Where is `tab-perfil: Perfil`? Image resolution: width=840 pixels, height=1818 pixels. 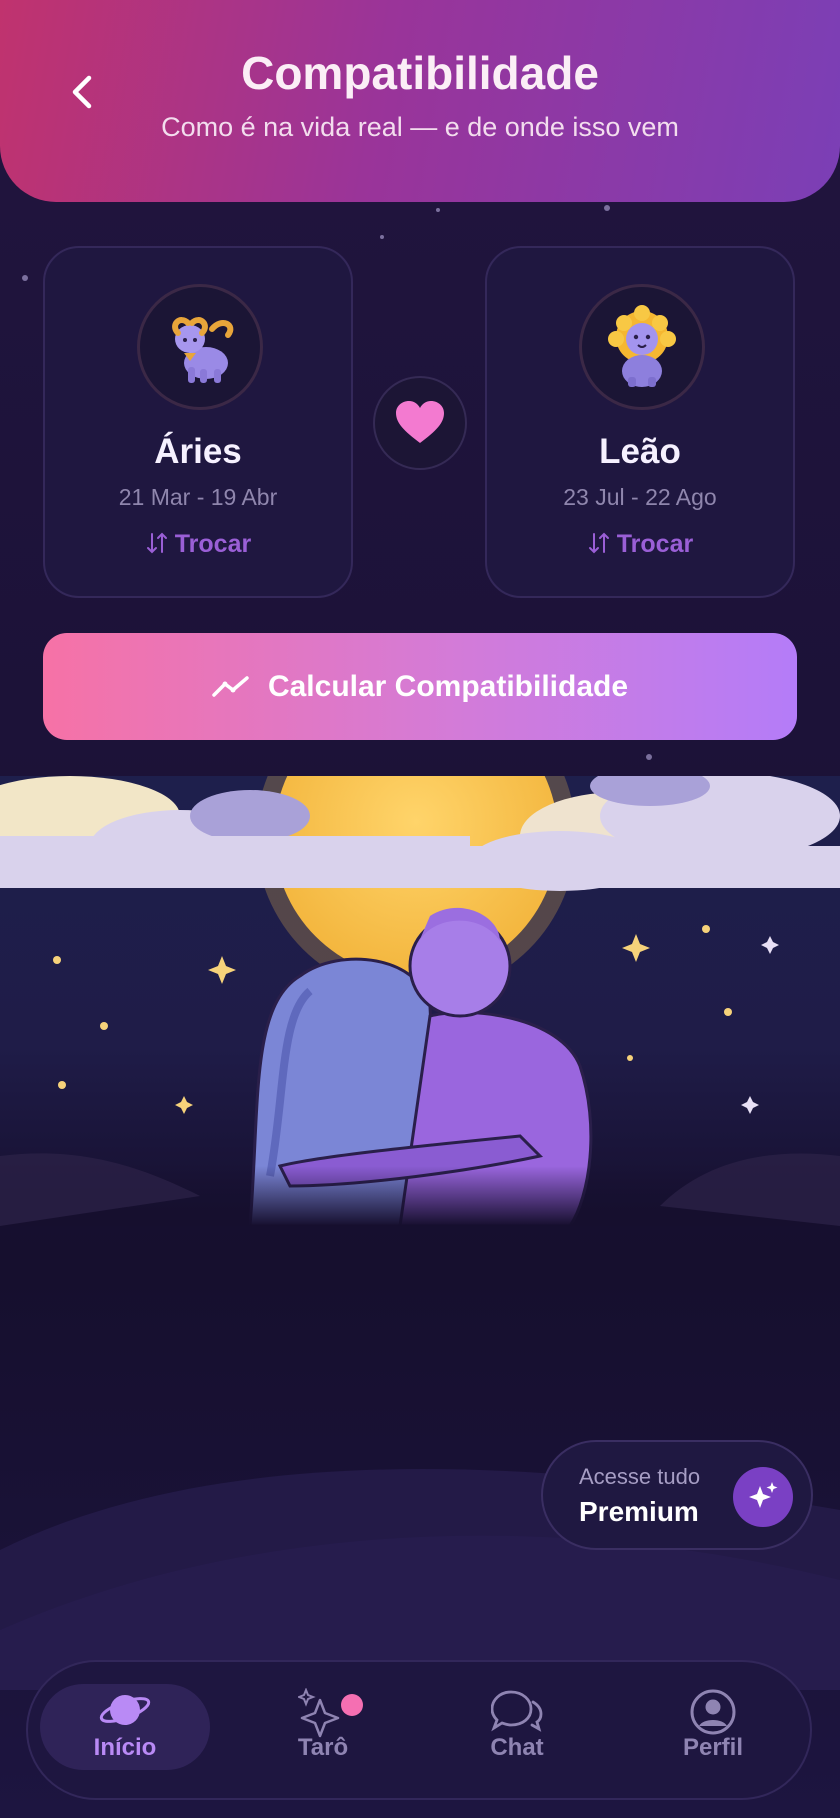 tab-perfil: Perfil is located at coordinates (713, 1727).